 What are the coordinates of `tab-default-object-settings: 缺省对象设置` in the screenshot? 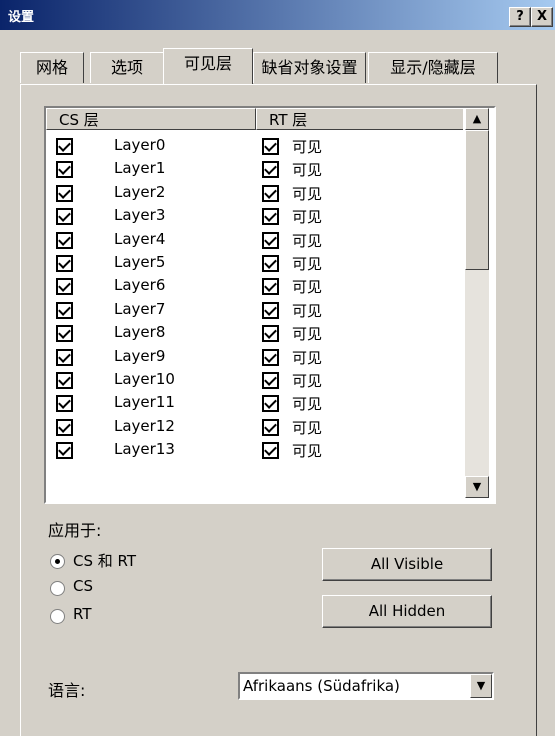 It's located at (309, 67).